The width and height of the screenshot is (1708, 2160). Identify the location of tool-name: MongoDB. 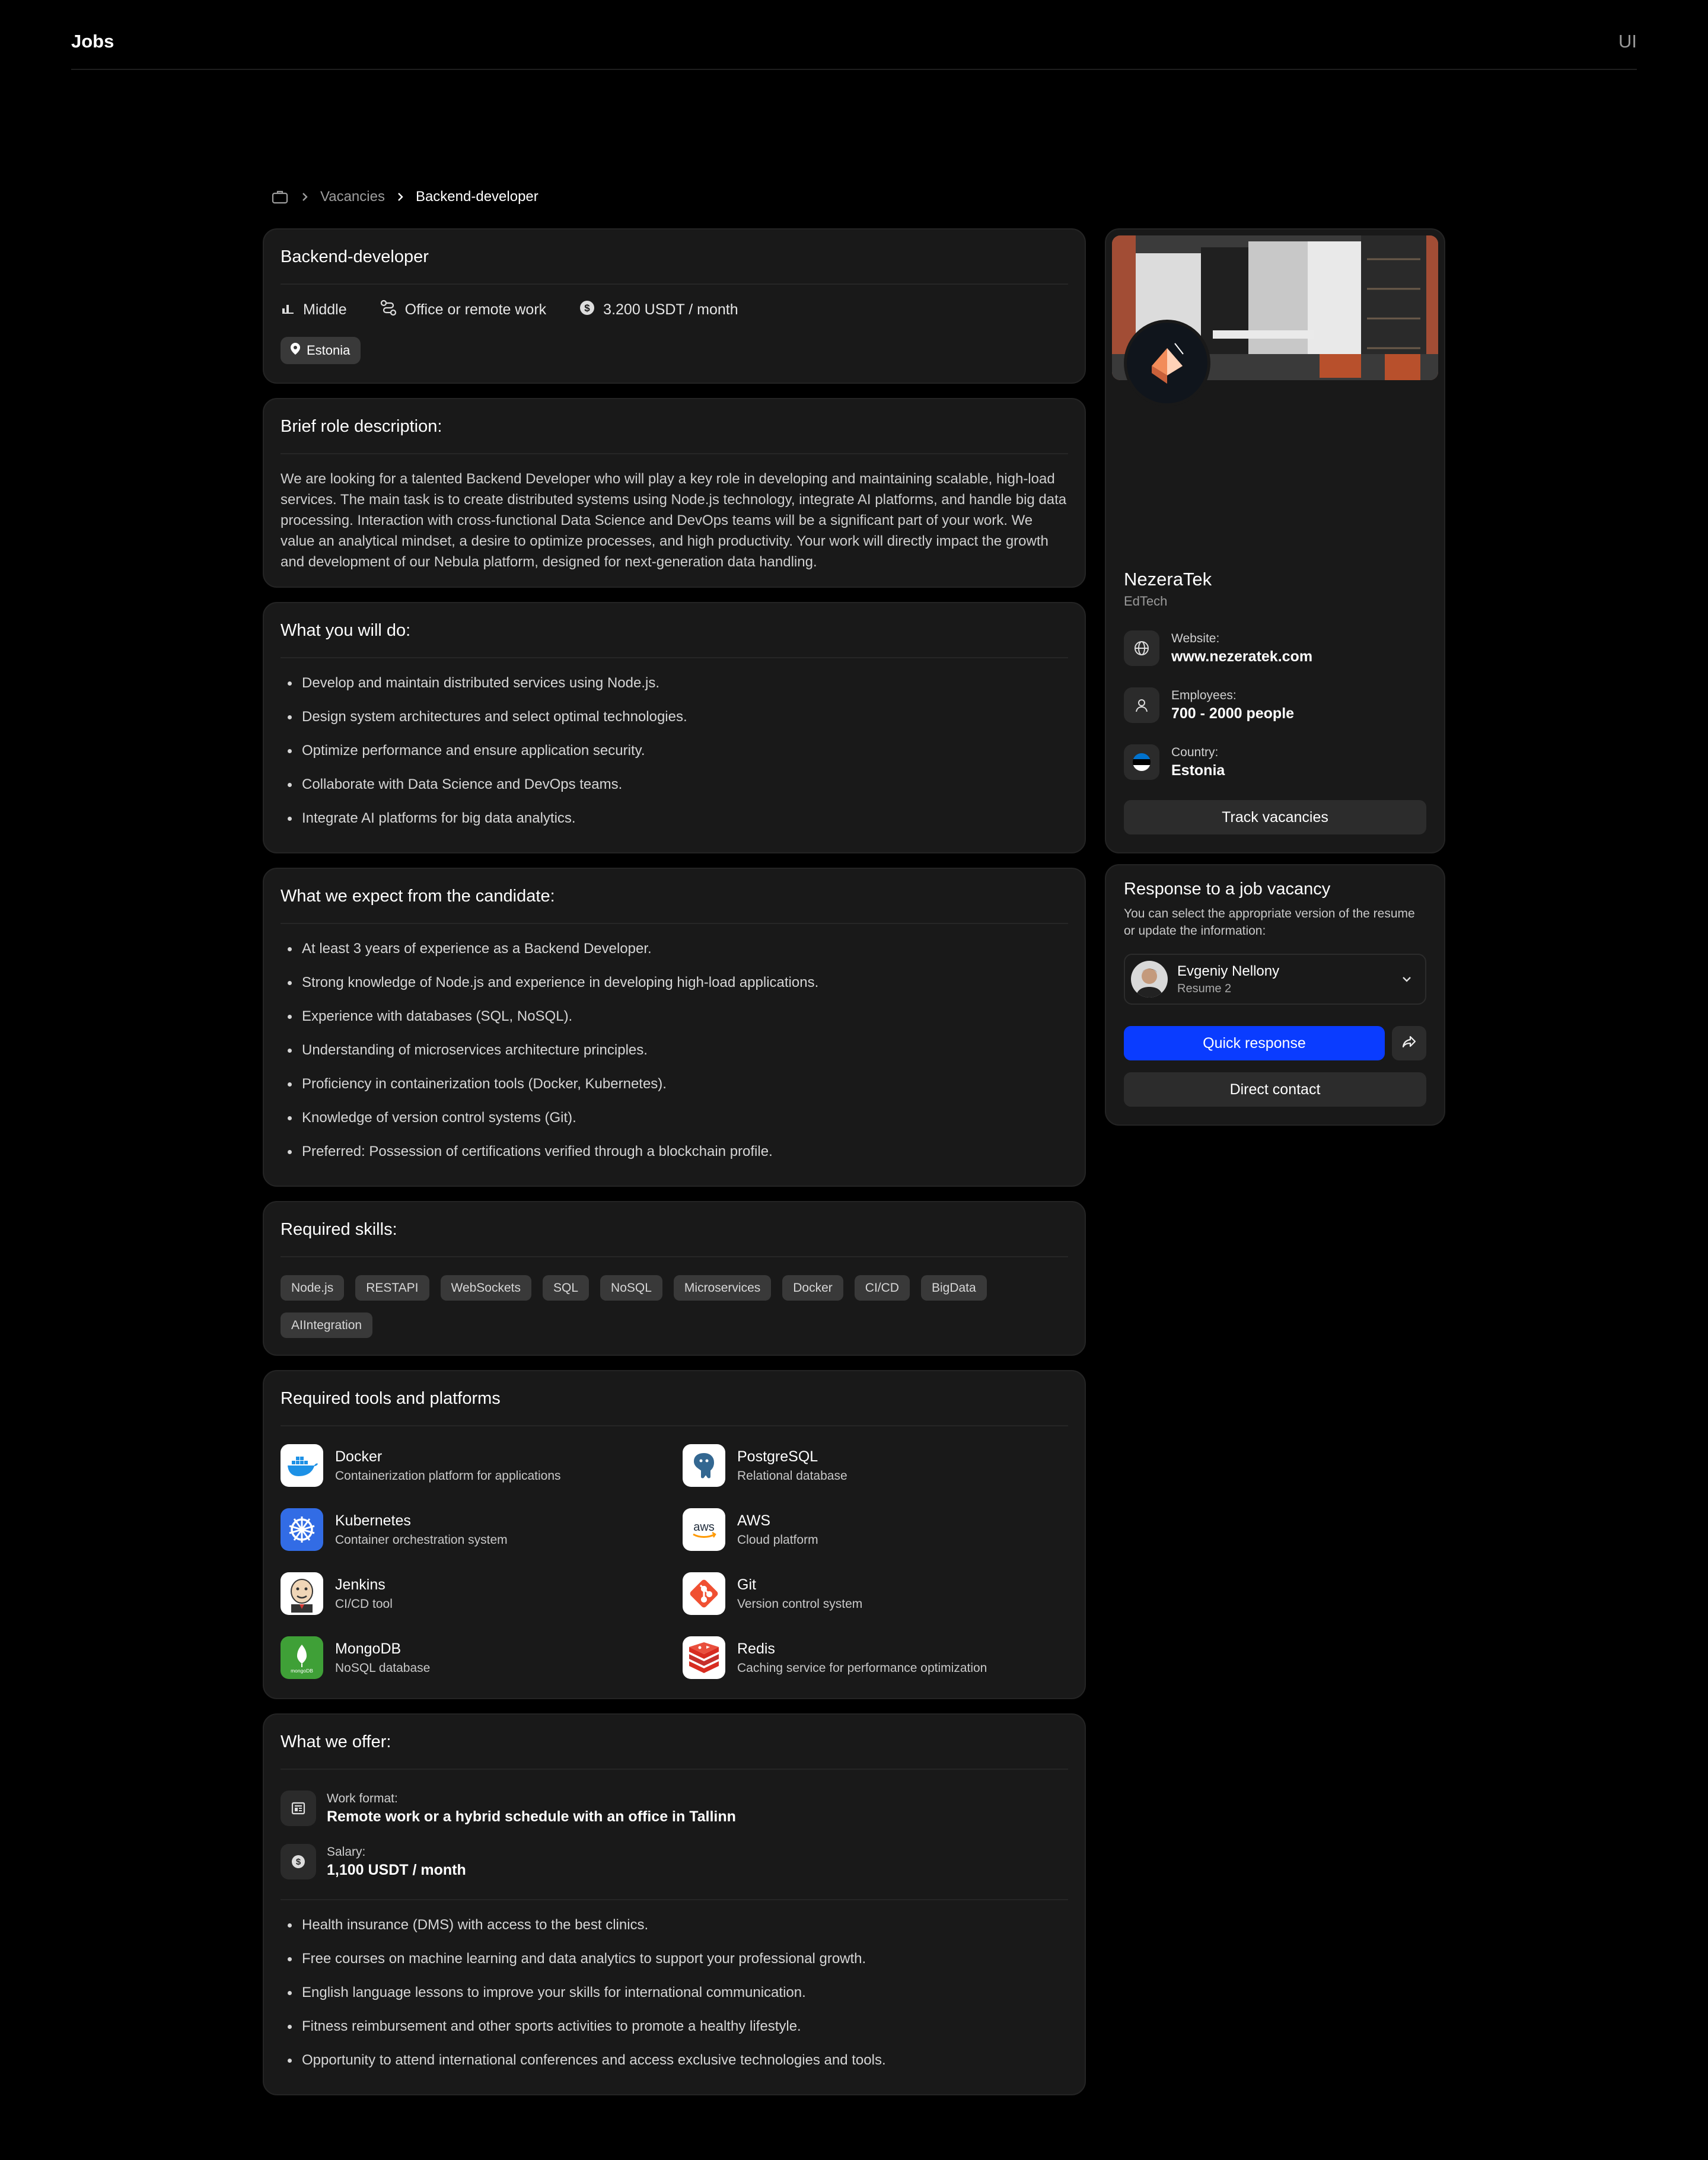
(368, 1648).